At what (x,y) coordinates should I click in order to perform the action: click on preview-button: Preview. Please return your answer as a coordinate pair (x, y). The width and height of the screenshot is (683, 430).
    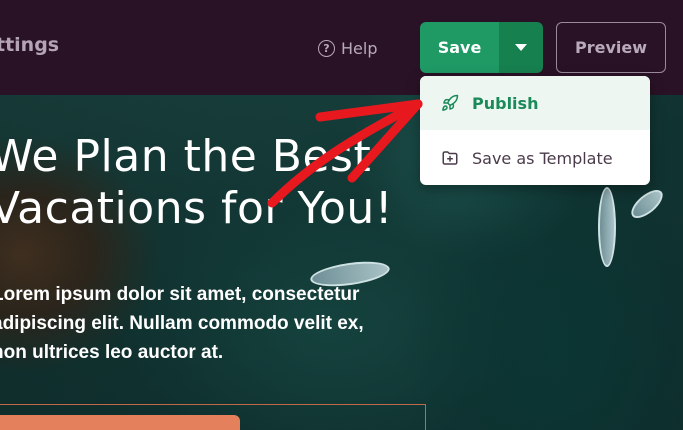
    Looking at the image, I should click on (611, 47).